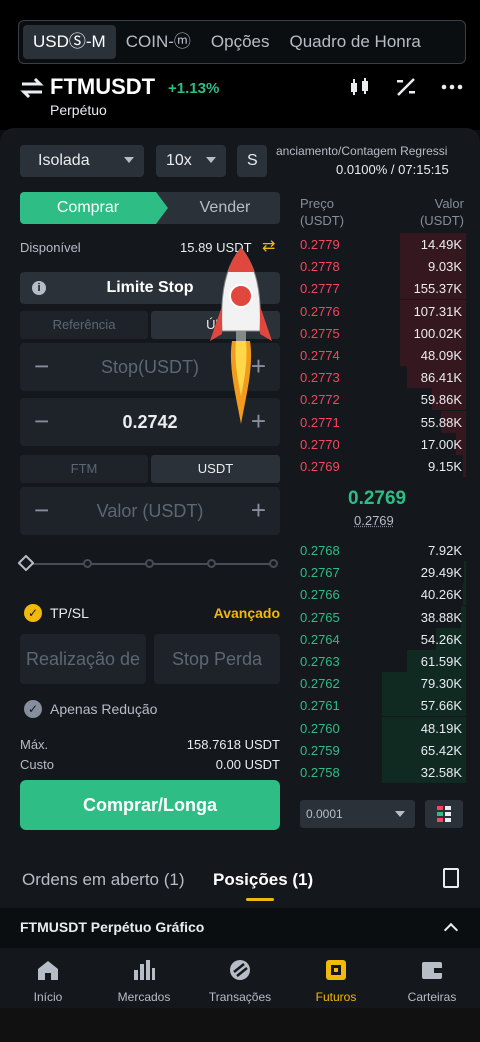  Describe the element at coordinates (252, 161) in the screenshot. I see `position-mode-button: S` at that location.